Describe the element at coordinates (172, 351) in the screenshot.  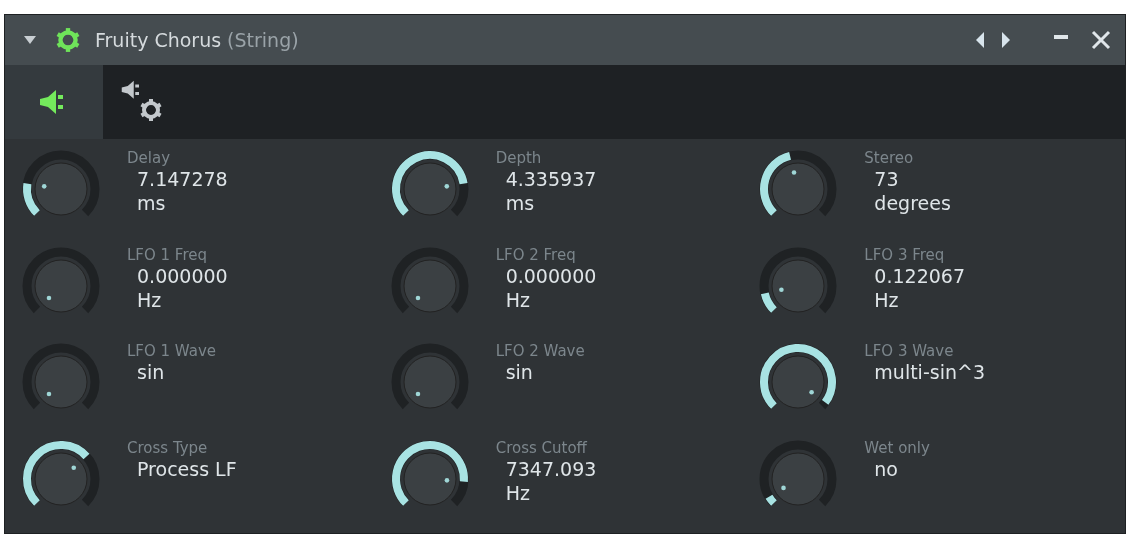
I see `knob-label: LFO 1 Wave` at that location.